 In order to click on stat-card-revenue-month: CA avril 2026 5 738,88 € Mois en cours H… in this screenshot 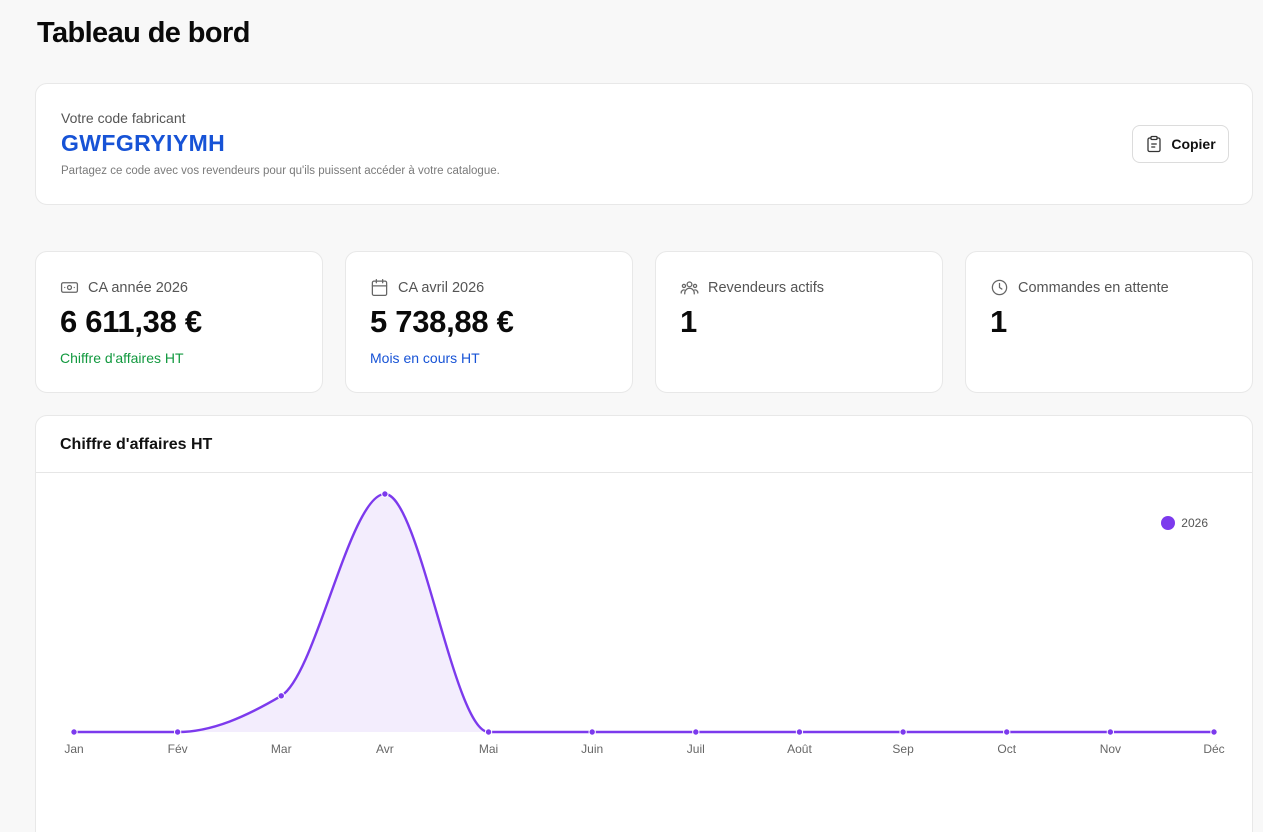, I will do `click(489, 322)`.